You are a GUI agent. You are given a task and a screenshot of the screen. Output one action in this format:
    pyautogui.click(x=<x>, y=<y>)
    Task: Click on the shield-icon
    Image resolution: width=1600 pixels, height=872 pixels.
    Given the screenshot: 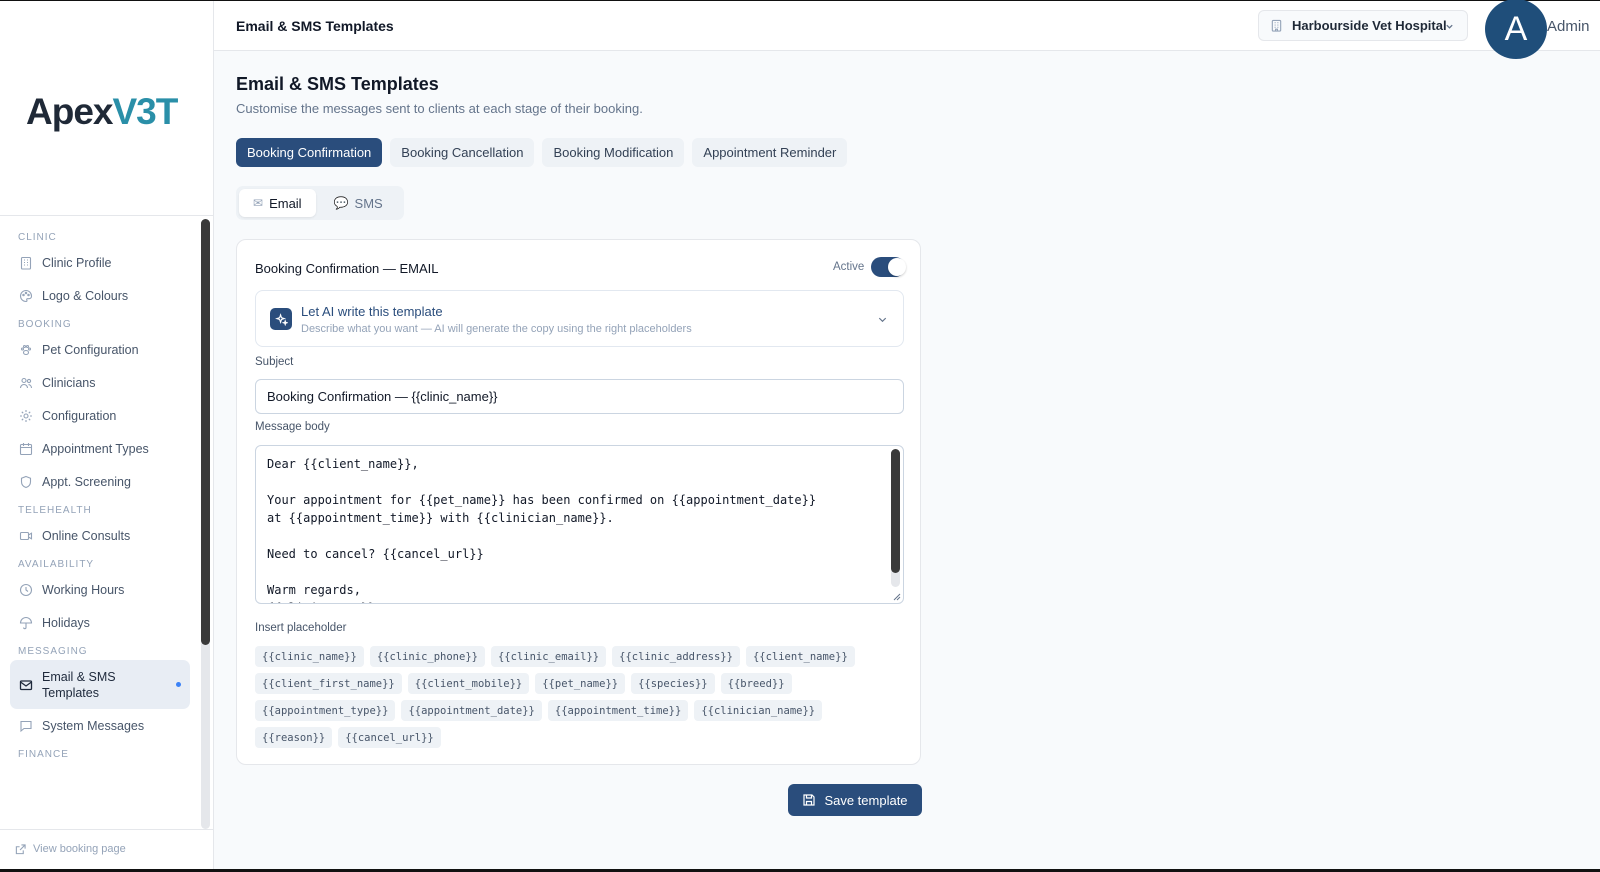 What is the action you would take?
    pyautogui.click(x=26, y=482)
    